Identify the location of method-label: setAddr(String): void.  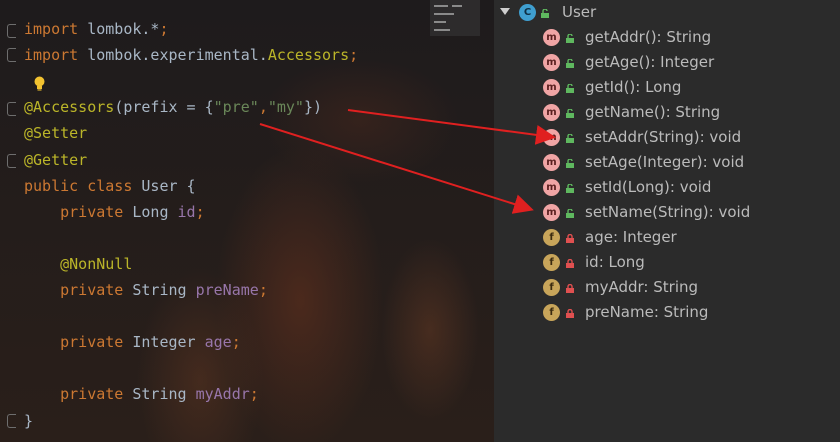
(663, 137).